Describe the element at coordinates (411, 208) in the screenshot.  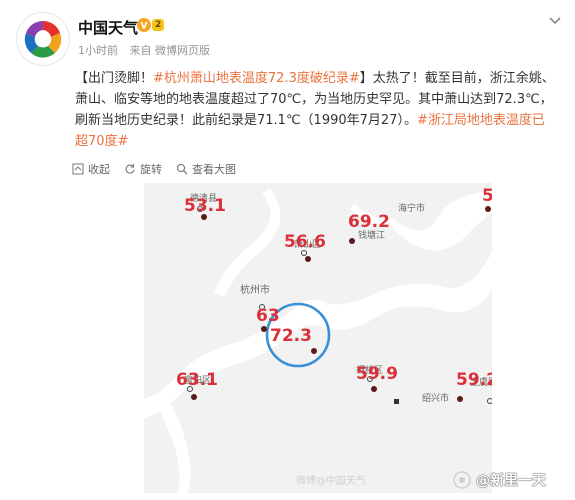
I see `label-haining: 海宁市` at that location.